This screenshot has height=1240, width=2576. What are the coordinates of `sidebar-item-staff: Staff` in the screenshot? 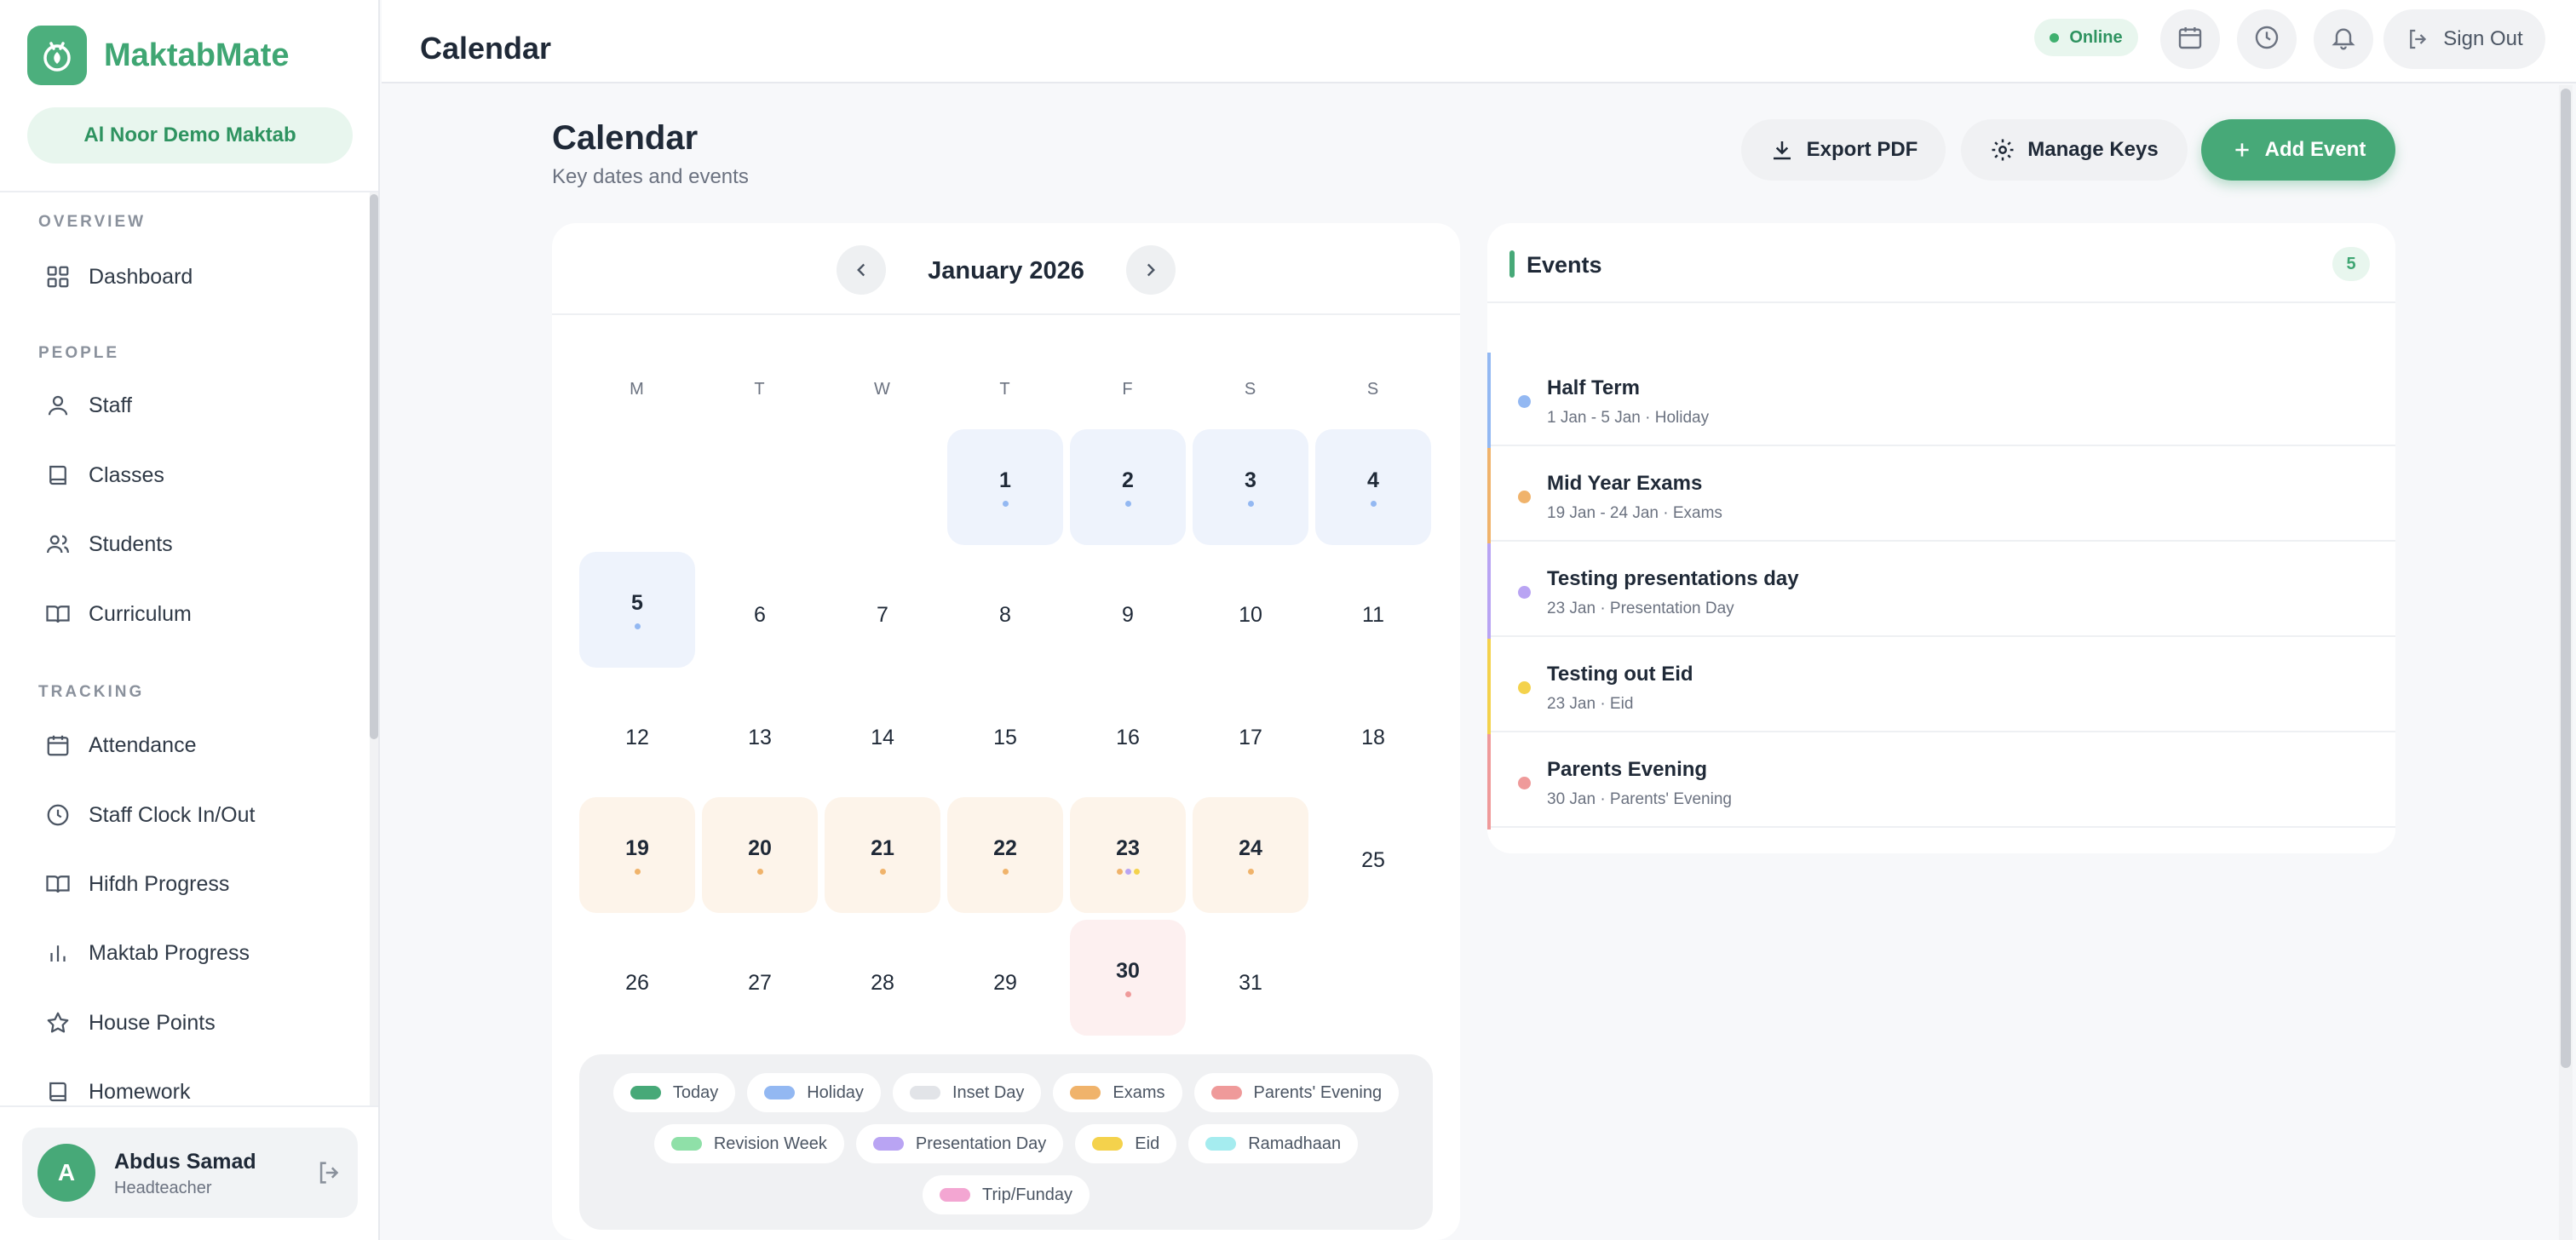 It's located at (188, 405).